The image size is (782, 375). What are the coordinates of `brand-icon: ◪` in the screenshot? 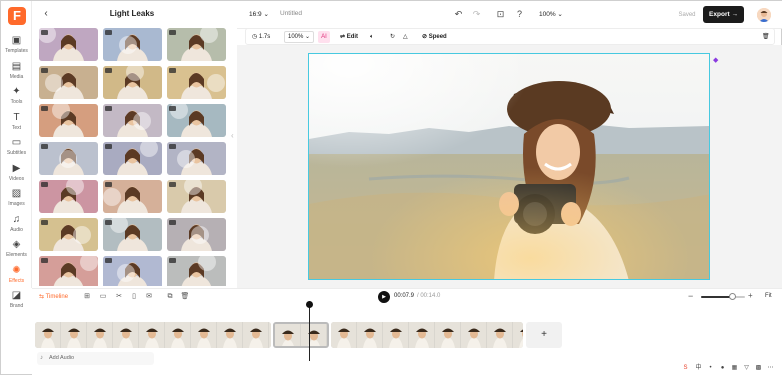 It's located at (16, 295).